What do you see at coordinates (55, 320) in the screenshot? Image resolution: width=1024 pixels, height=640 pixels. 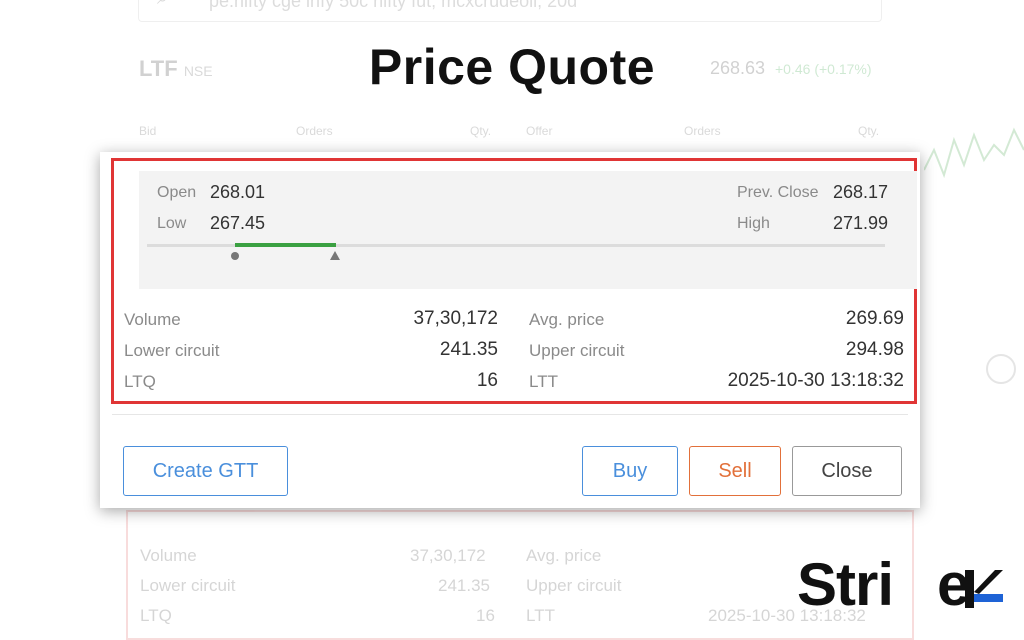 I see `bg-watchlist` at bounding box center [55, 320].